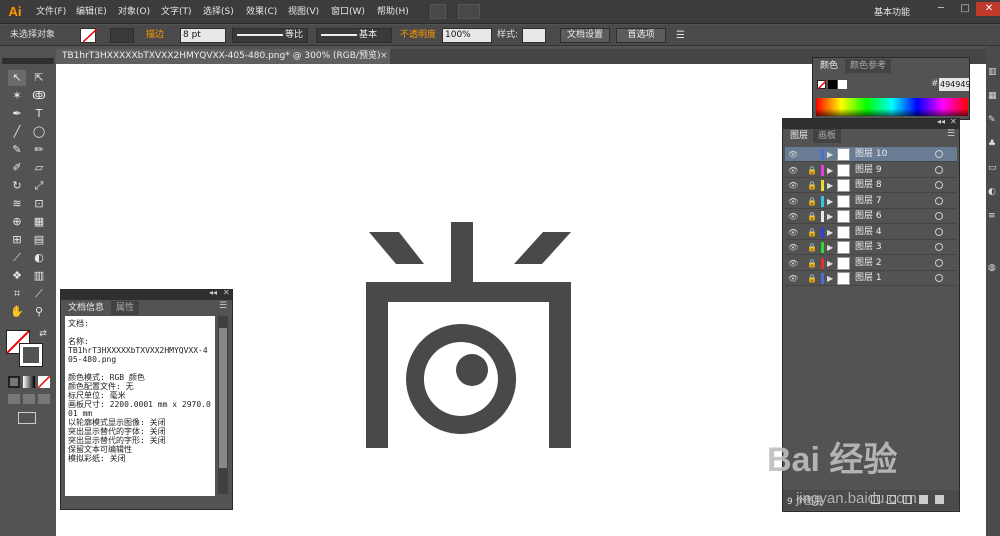 Image resolution: width=1000 pixels, height=536 pixels. I want to click on style-swatch, so click(534, 35).